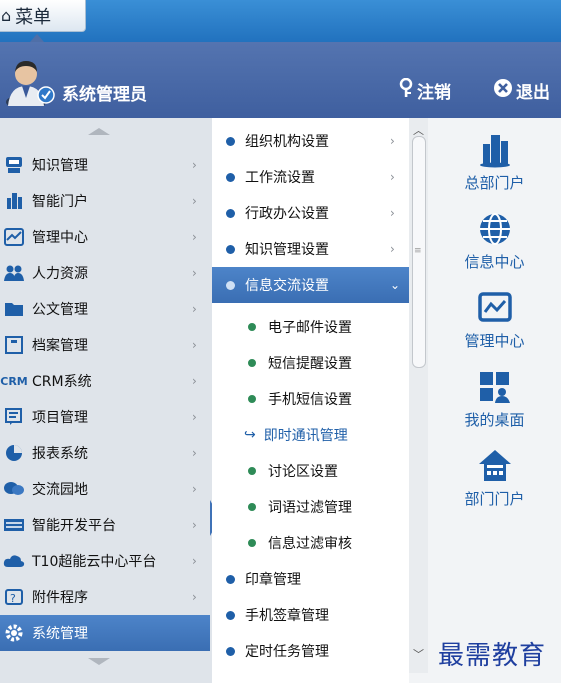  Describe the element at coordinates (310, 285) in the screenshot. I see `submenu-item-info-exchange: 信息交流设置 ⌄` at that location.